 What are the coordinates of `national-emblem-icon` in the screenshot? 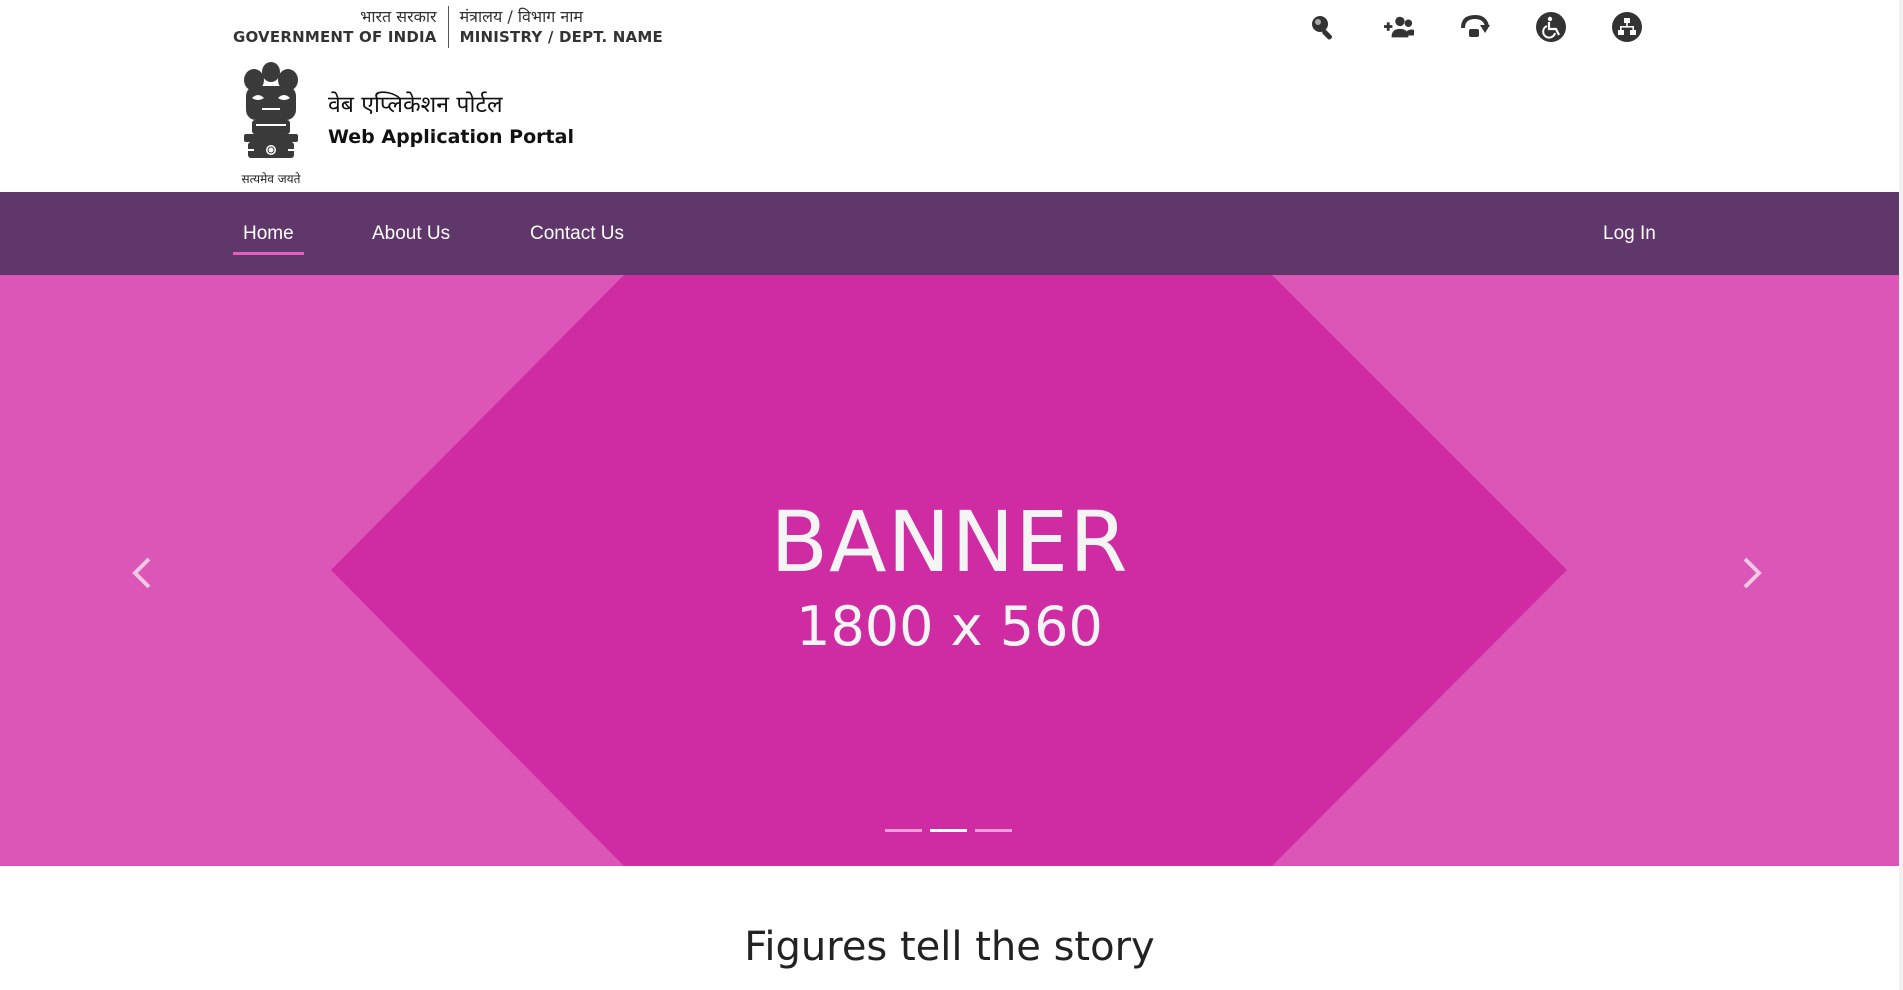 It's located at (271, 110).